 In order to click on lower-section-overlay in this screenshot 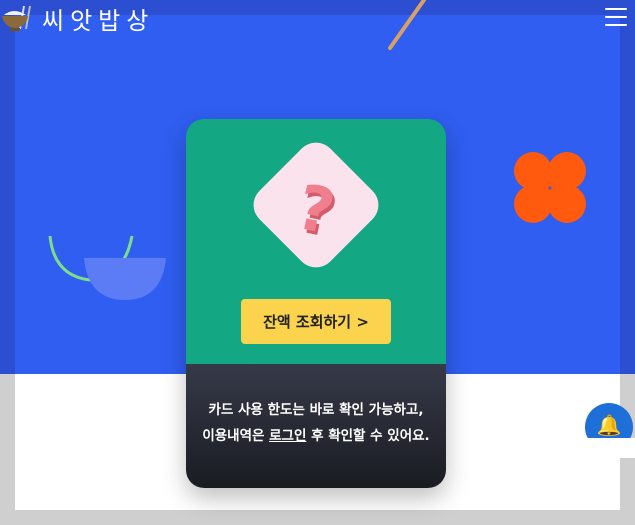, I will do `click(607, 448)`.